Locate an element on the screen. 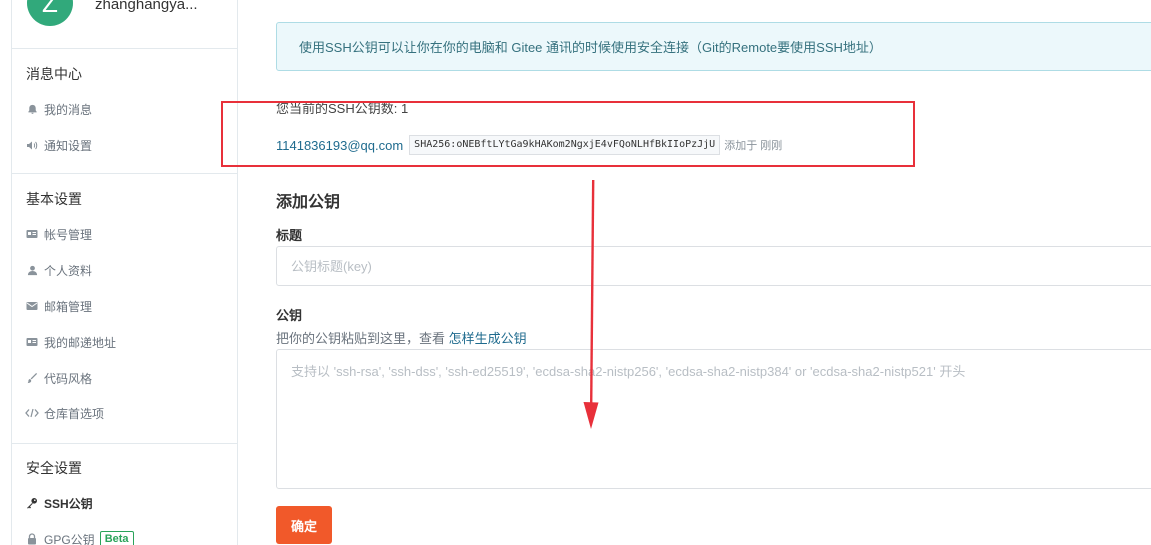 Image resolution: width=1151 pixels, height=545 pixels. sidebar-item-label: 邮箱管理 is located at coordinates (68, 306).